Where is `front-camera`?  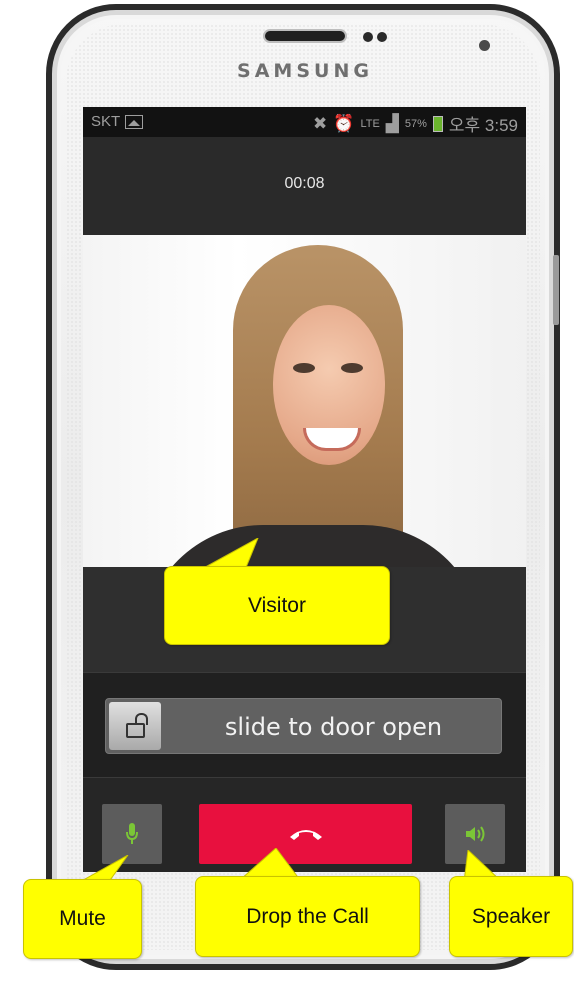
front-camera is located at coordinates (484, 45).